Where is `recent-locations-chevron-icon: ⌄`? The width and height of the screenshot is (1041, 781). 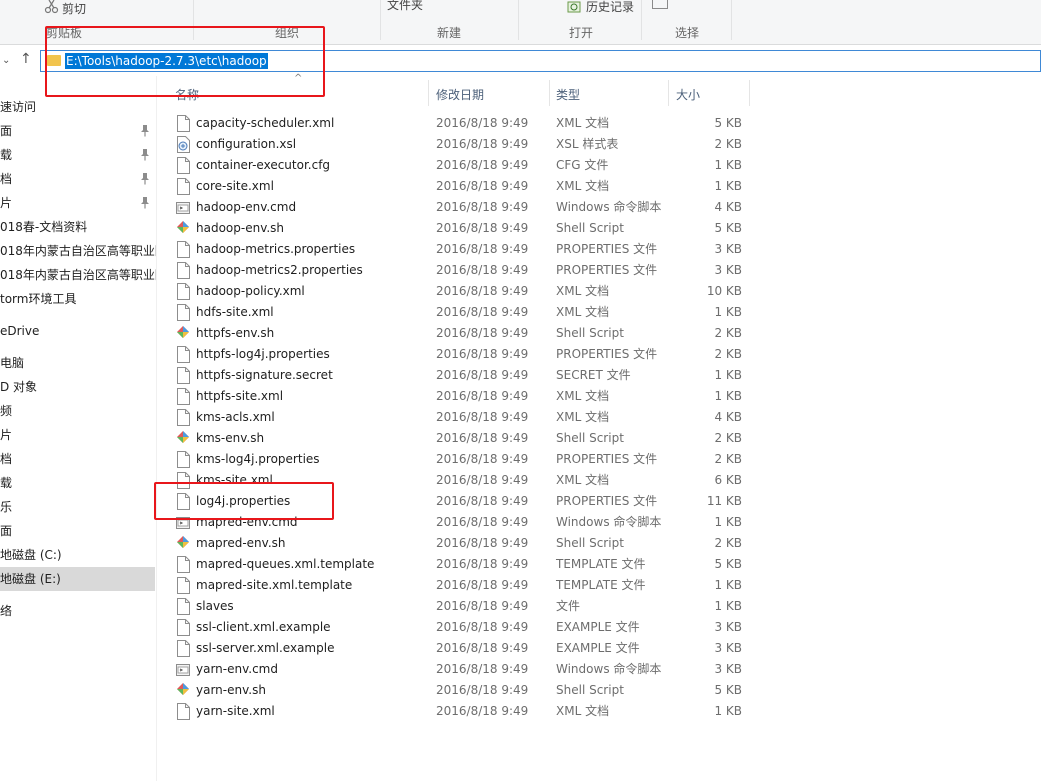 recent-locations-chevron-icon: ⌄ is located at coordinates (6, 60).